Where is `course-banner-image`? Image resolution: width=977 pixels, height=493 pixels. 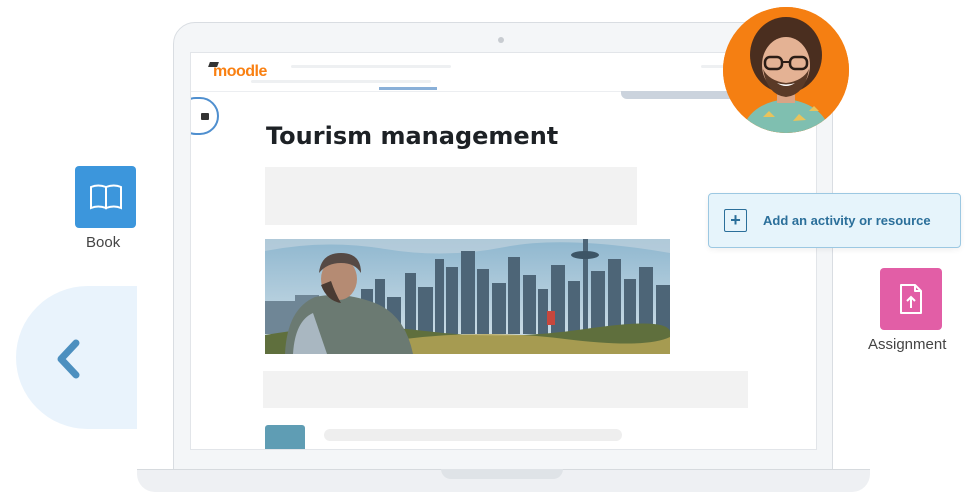 course-banner-image is located at coordinates (467, 296).